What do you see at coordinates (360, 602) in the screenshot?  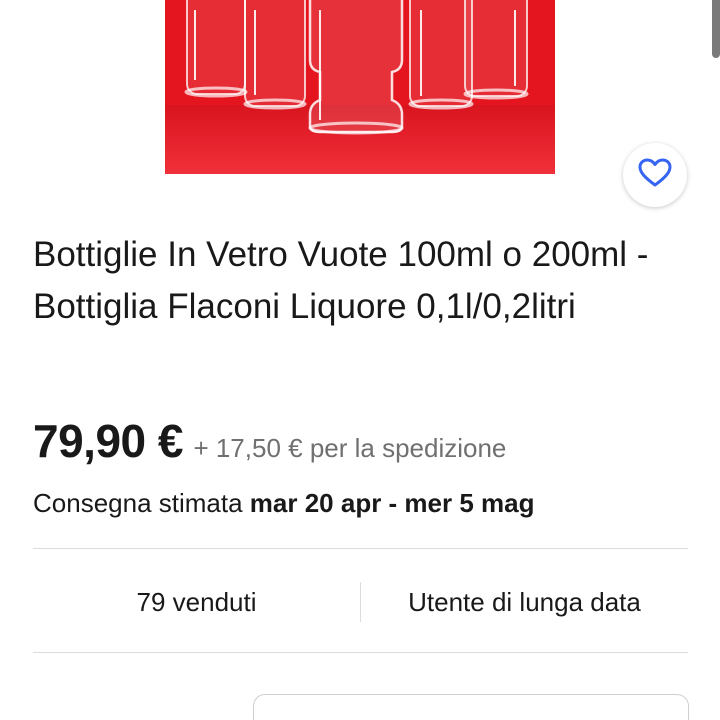 I see `listing-stats: 79 venduti Utente di lunga data` at bounding box center [360, 602].